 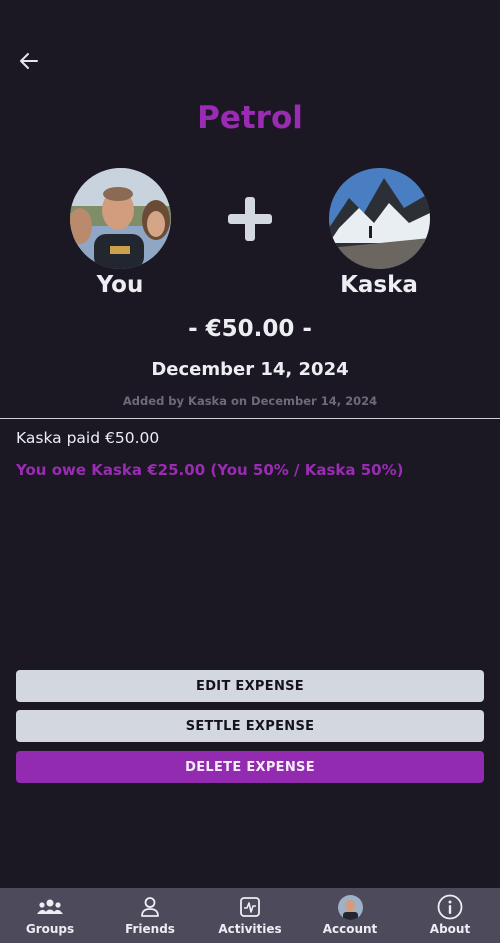 I want to click on nav-about: About, so click(x=450, y=915).